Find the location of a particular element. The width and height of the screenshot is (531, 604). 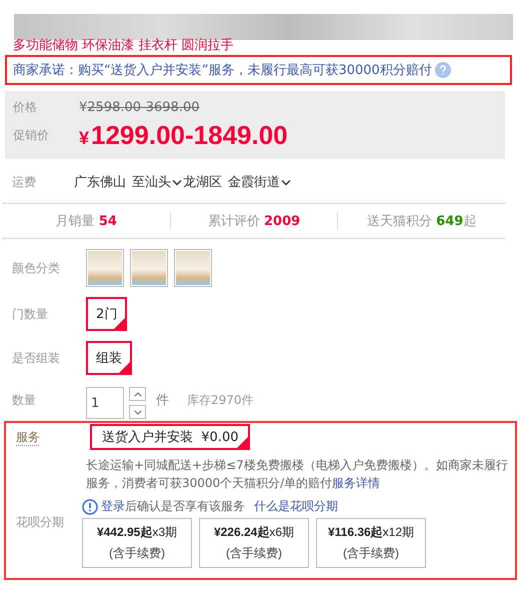

original-price: ¥2598.00-3698.00 is located at coordinates (139, 107).